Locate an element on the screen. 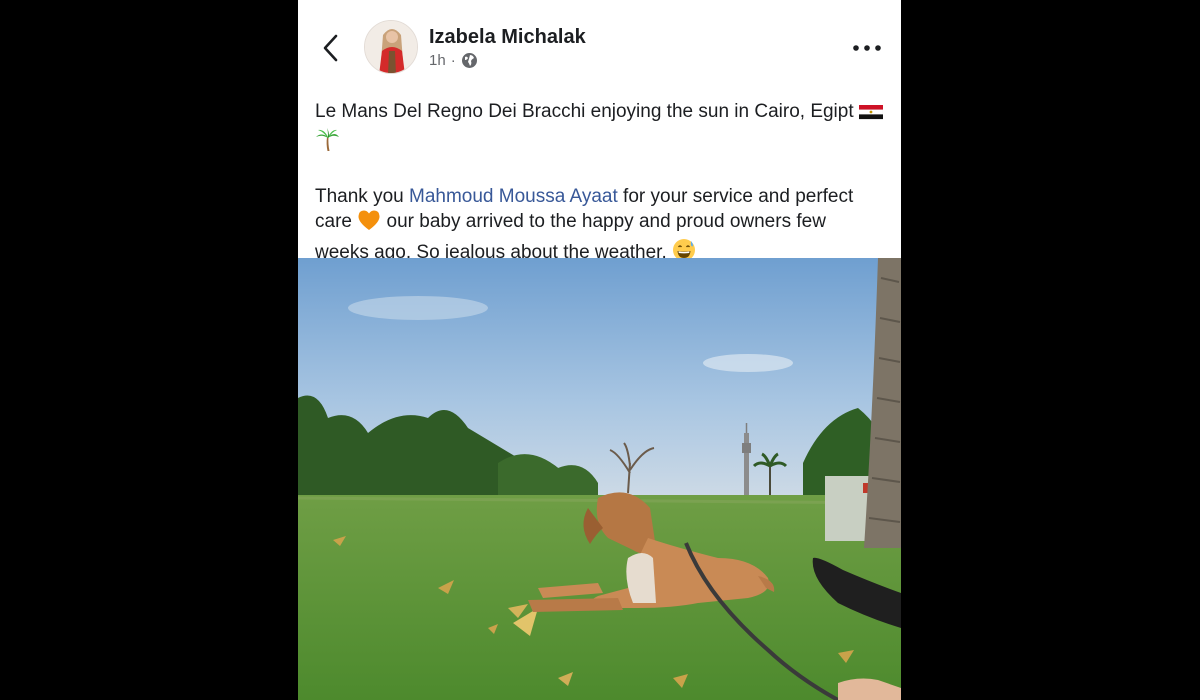 This screenshot has width=1200, height=700. author-name: Izabela Michalak is located at coordinates (507, 37).